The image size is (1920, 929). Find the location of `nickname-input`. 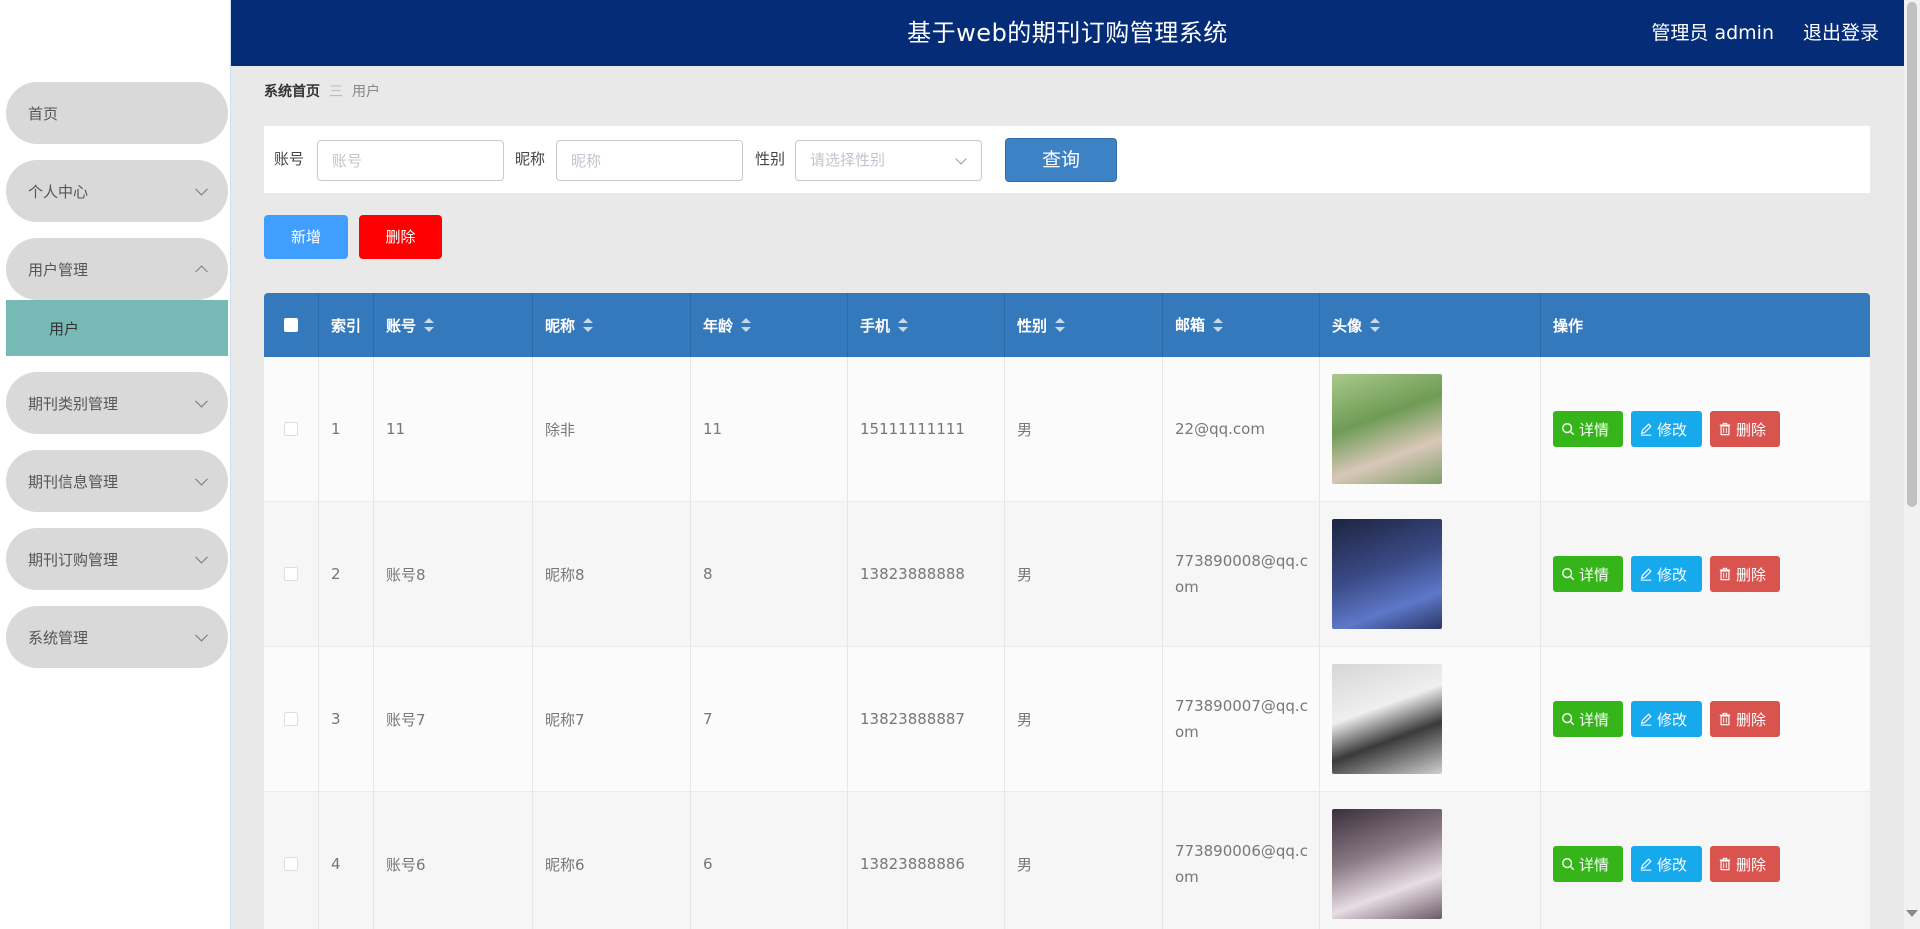

nickname-input is located at coordinates (649, 160).